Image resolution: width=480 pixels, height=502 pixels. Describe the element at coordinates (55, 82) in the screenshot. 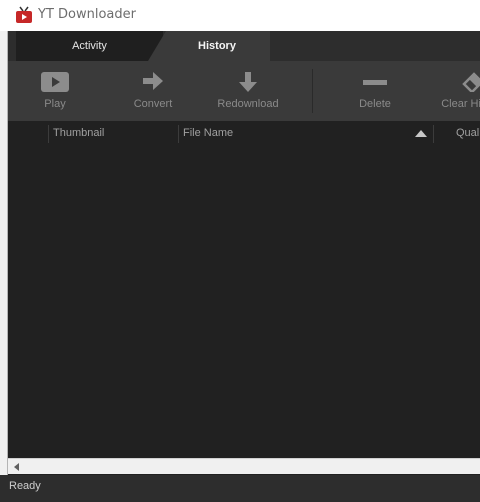

I see `play-icon` at that location.